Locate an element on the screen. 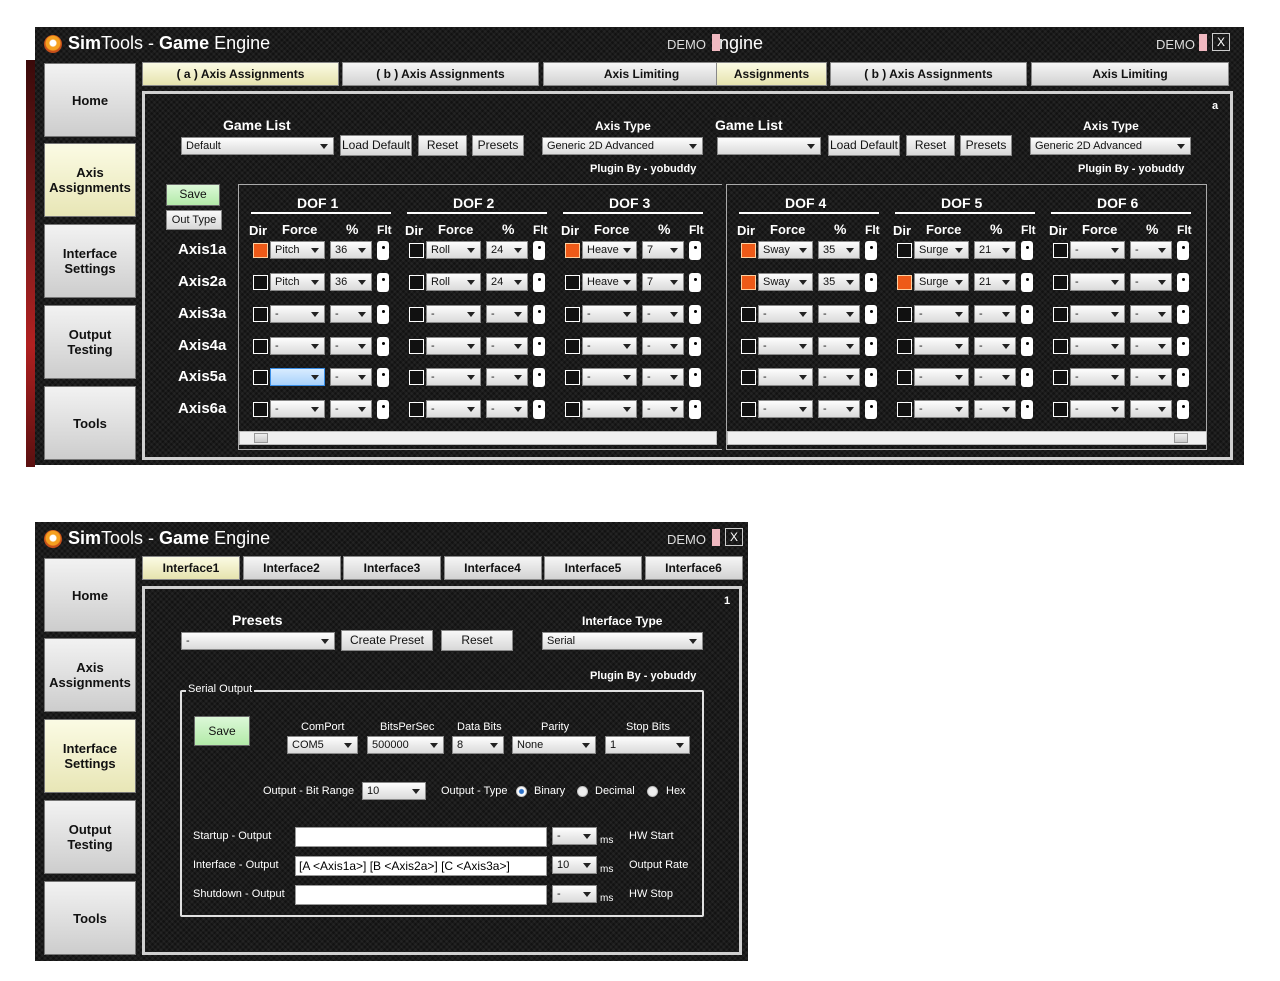 This screenshot has width=1280, height=981. presets-button-right: Presets is located at coordinates (986, 145).